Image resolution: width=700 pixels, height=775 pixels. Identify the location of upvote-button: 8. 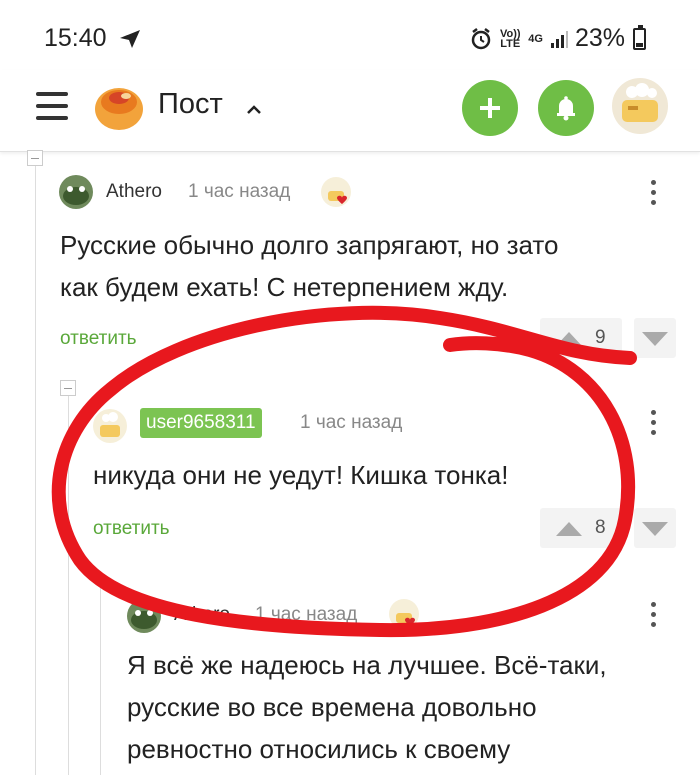
(581, 528).